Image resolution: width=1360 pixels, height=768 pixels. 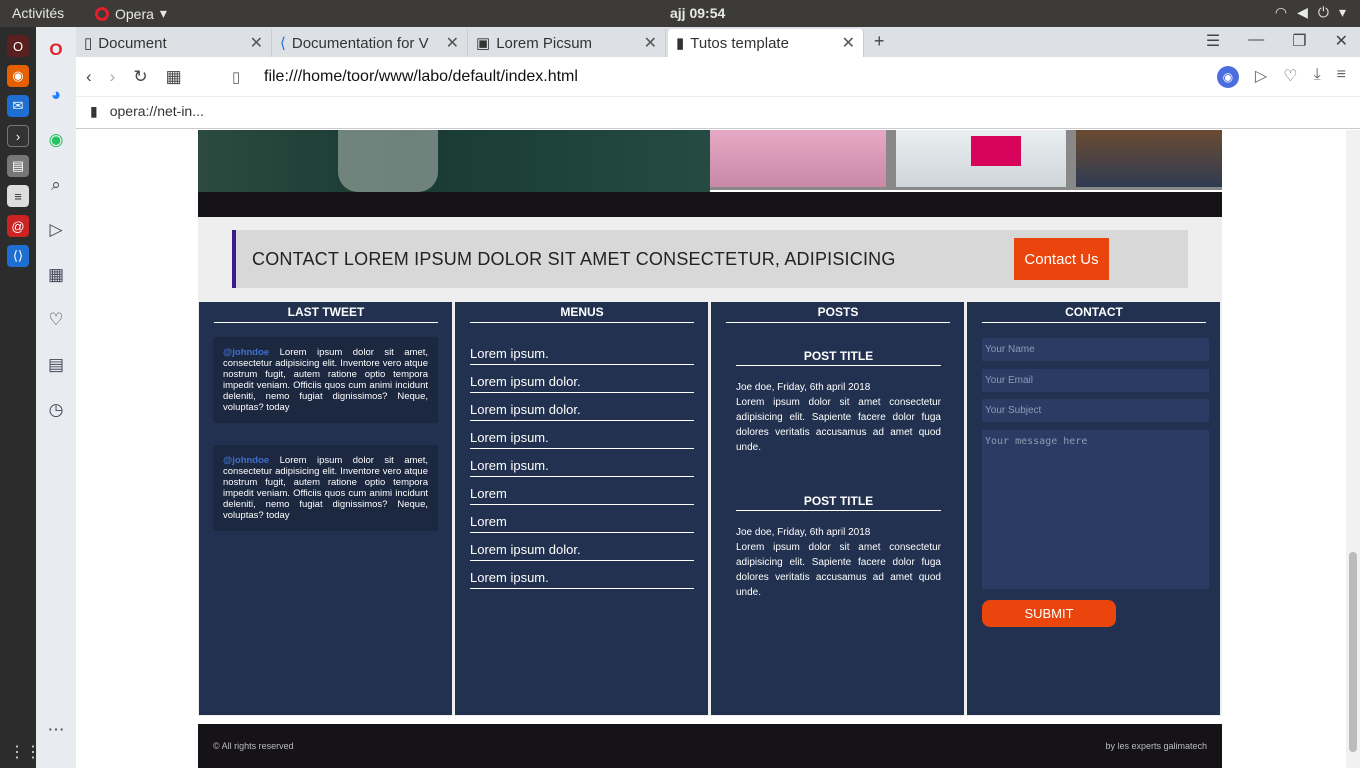 What do you see at coordinates (1061, 259) in the screenshot?
I see `contact-us-button: Contact Us` at bounding box center [1061, 259].